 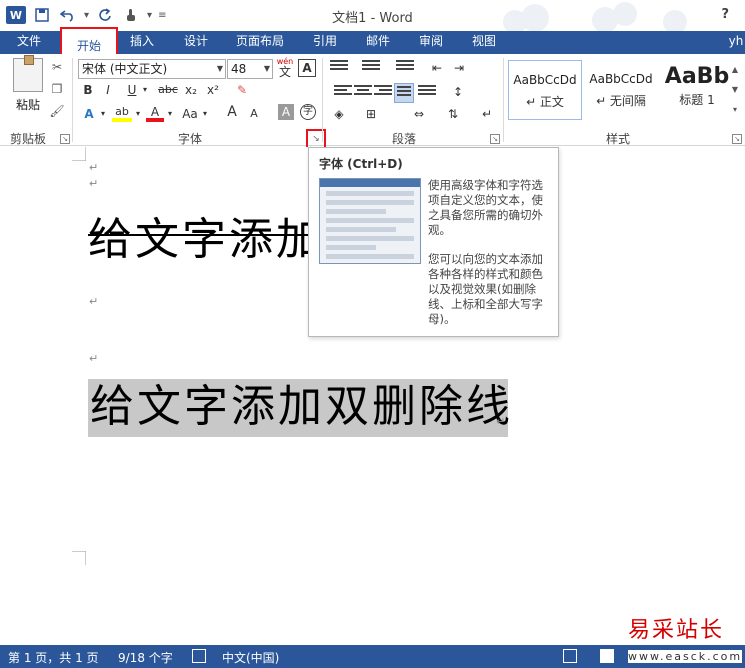 I want to click on font-size-combobox: 48 ▼, so click(x=250, y=69).